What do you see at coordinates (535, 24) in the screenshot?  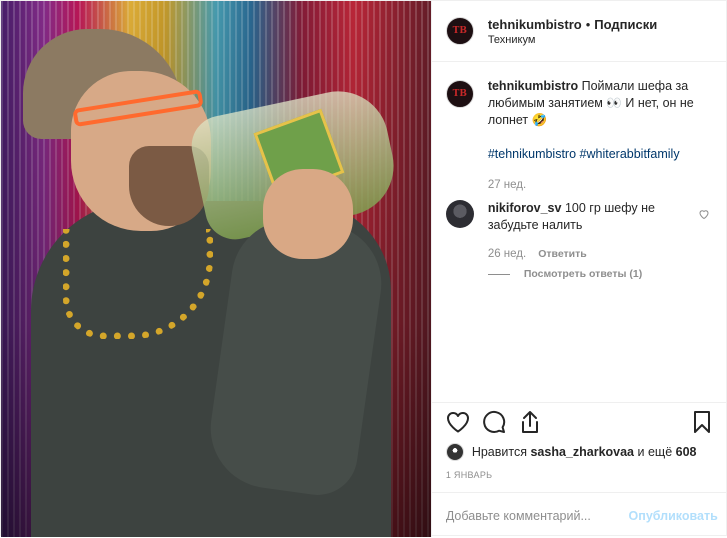 I see `header-username: tehnikumbistro` at bounding box center [535, 24].